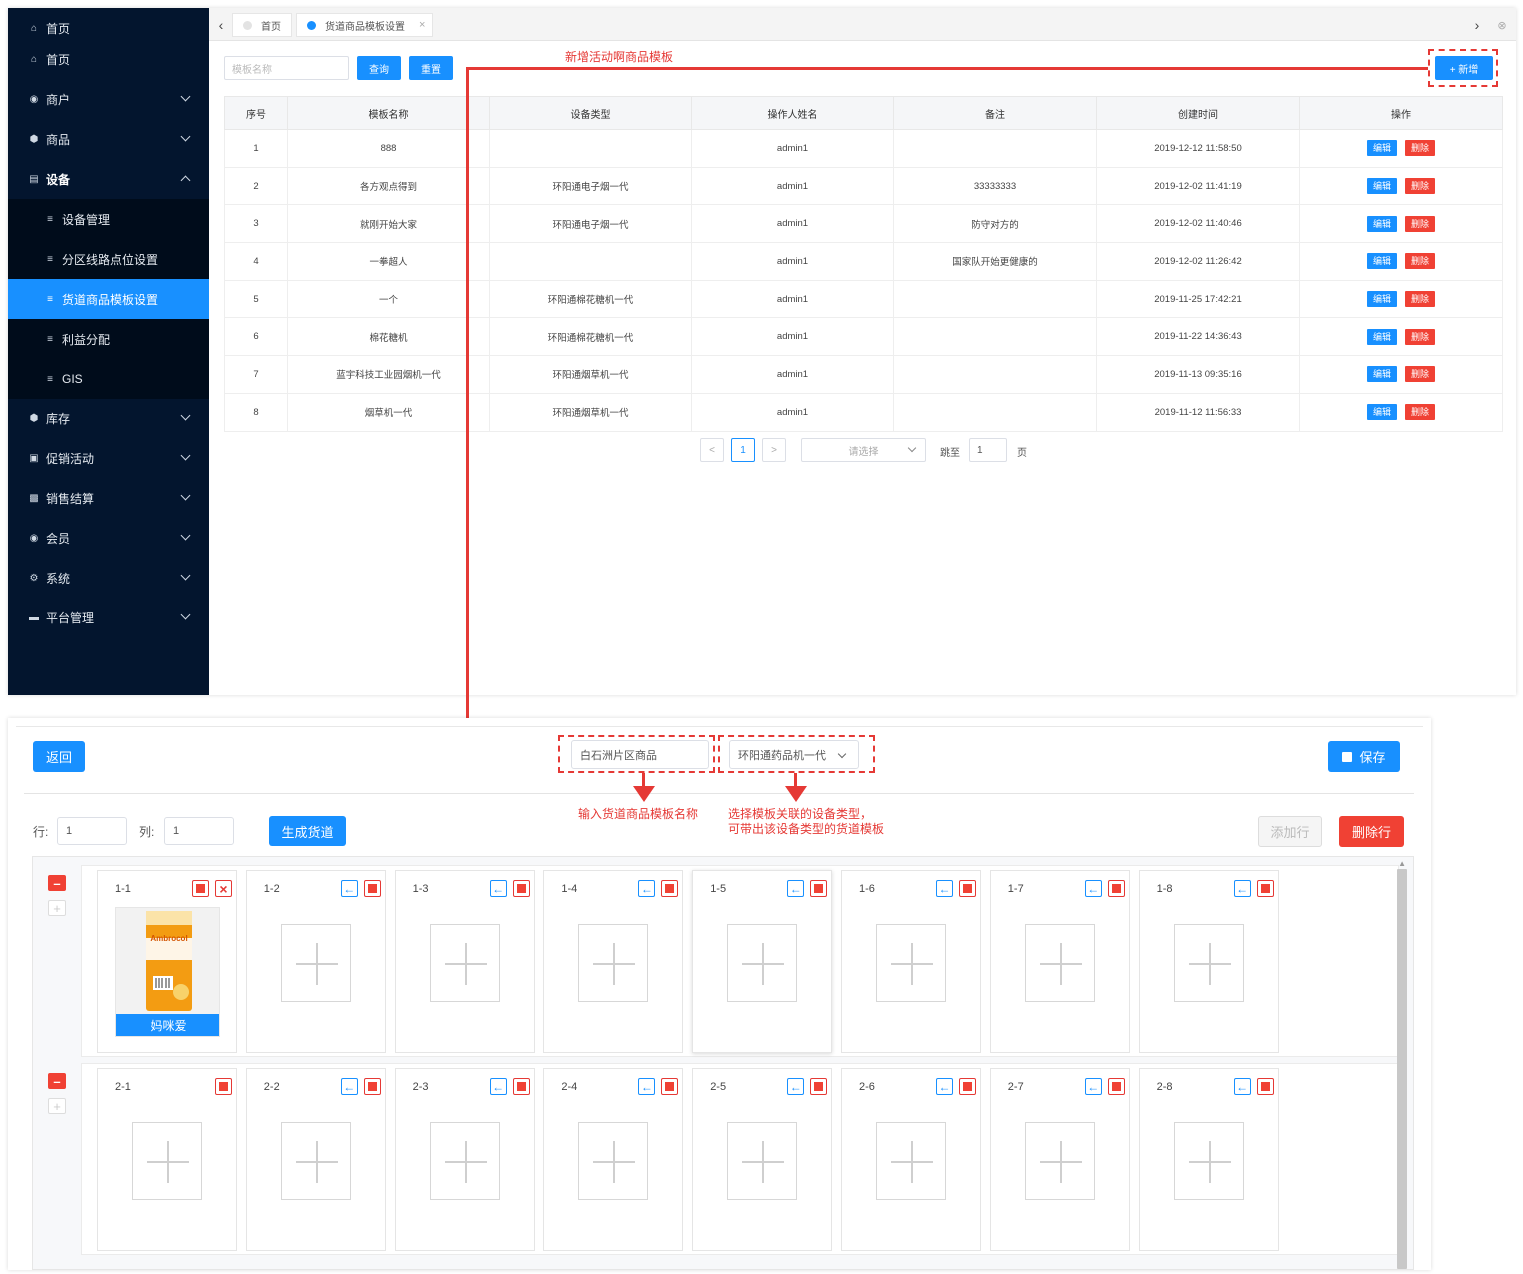 This screenshot has width=1523, height=1274. Describe the element at coordinates (1402, 863) in the screenshot. I see `scroll-up-icon: ▲` at that location.